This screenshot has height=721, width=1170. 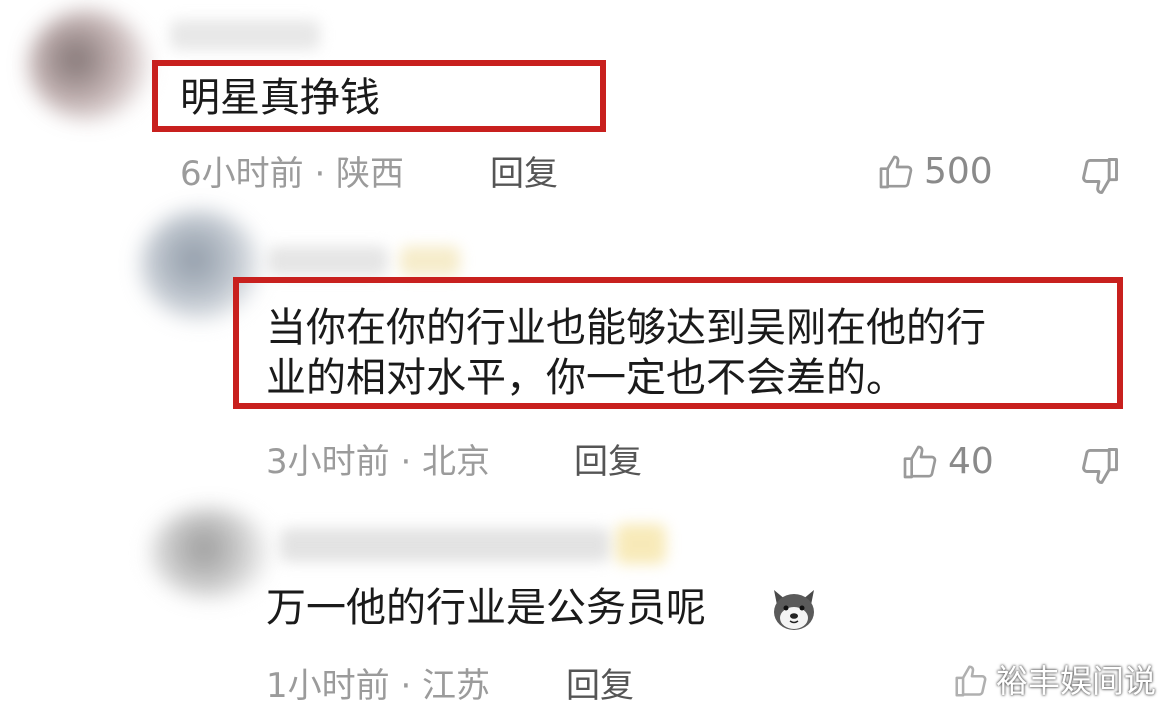 I want to click on comment-time-location: 6小时前 · 陕西, so click(x=292, y=174).